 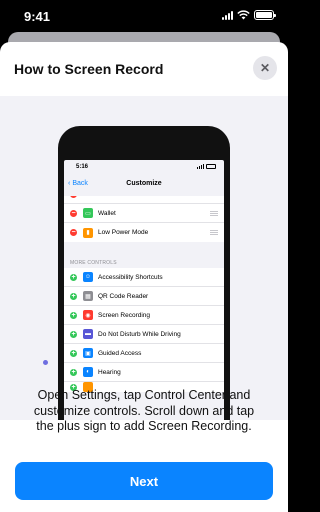 What do you see at coordinates (123, 232) in the screenshot?
I see `list-item-label: Low Power Mode` at bounding box center [123, 232].